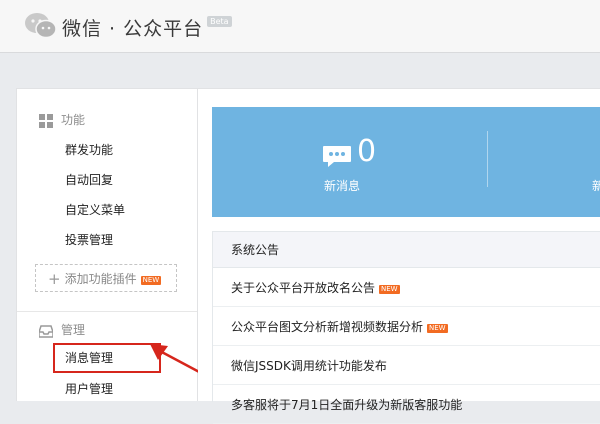 The height and width of the screenshot is (424, 600). What do you see at coordinates (46, 120) in the screenshot?
I see `grid-icon` at bounding box center [46, 120].